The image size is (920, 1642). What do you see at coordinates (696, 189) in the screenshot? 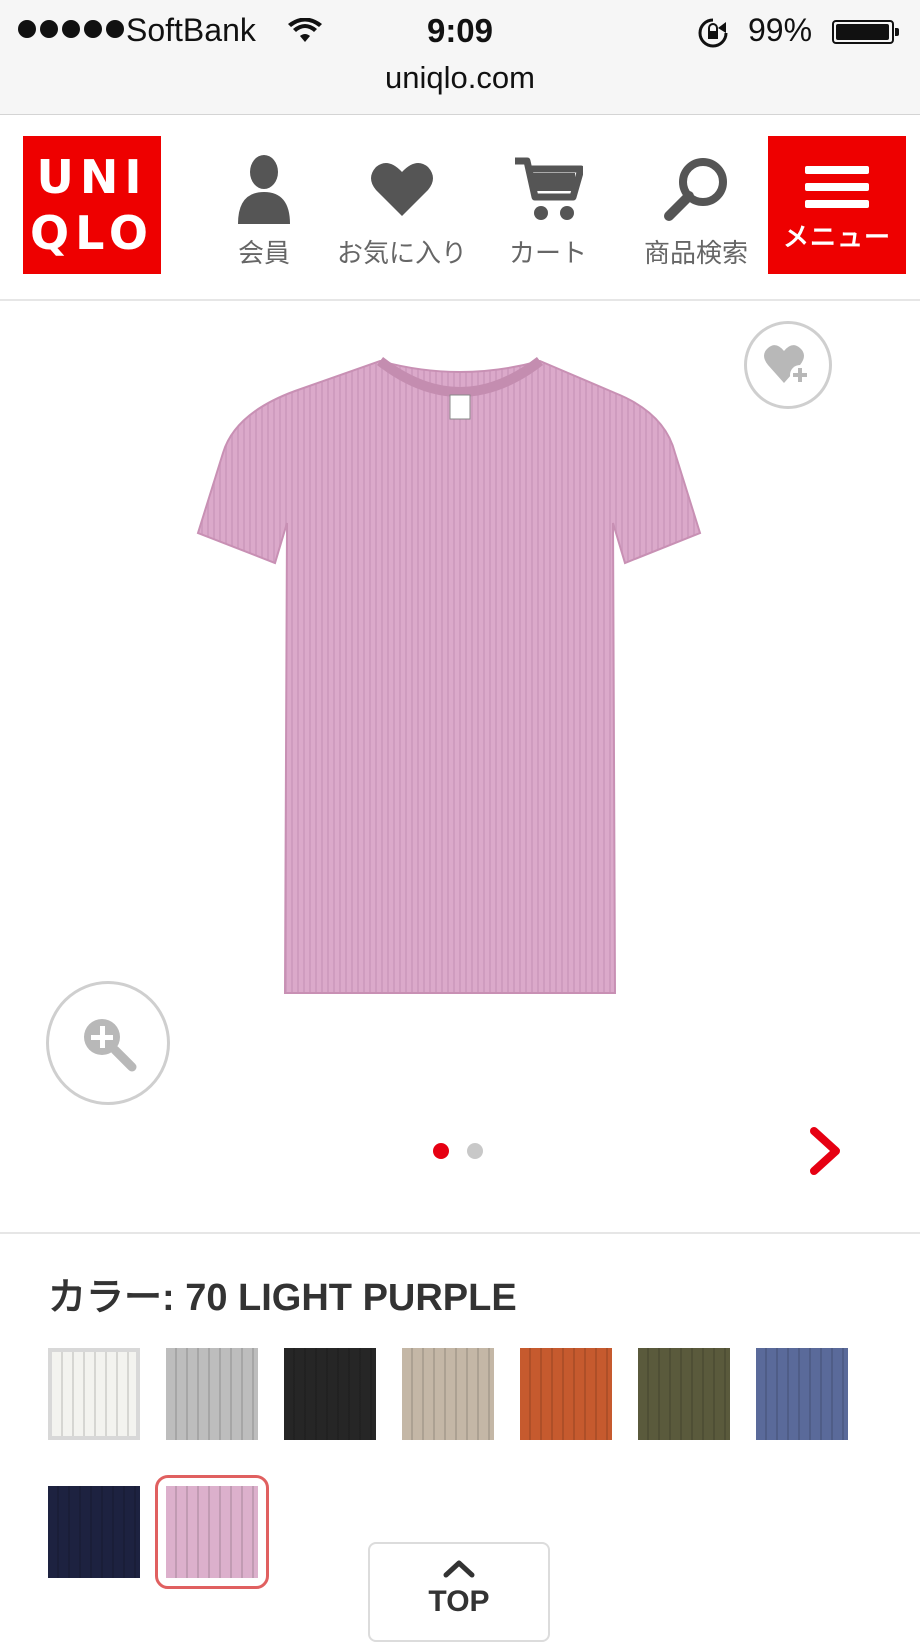
I see `search-icon` at bounding box center [696, 189].